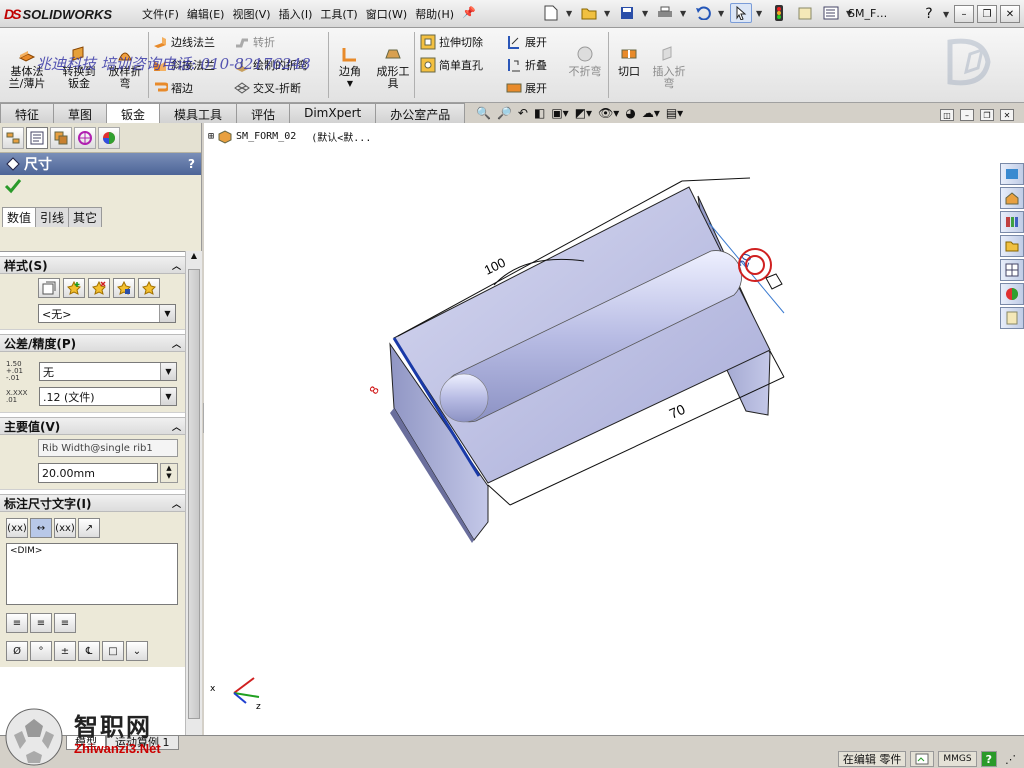 The width and height of the screenshot is (1024, 768). What do you see at coordinates (1012, 318) in the screenshot?
I see `custom-properties-icon` at bounding box center [1012, 318].